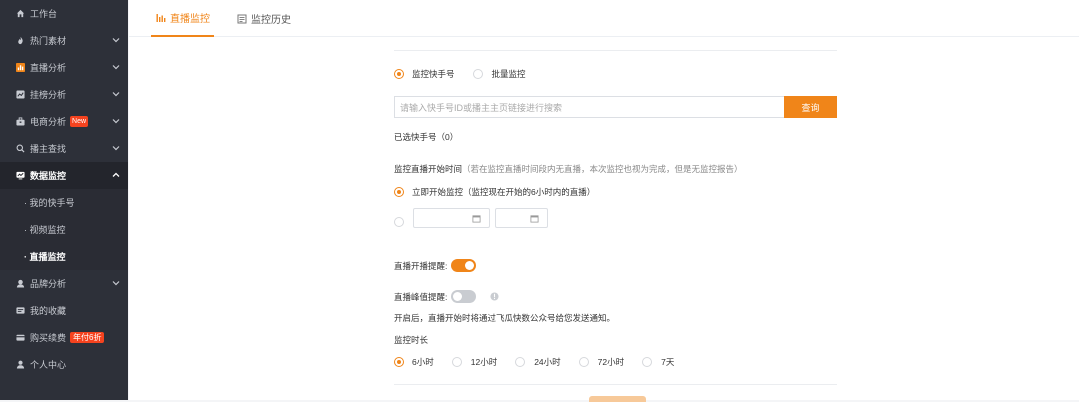 The height and width of the screenshot is (402, 1079). I want to click on radio-start-now, so click(399, 192).